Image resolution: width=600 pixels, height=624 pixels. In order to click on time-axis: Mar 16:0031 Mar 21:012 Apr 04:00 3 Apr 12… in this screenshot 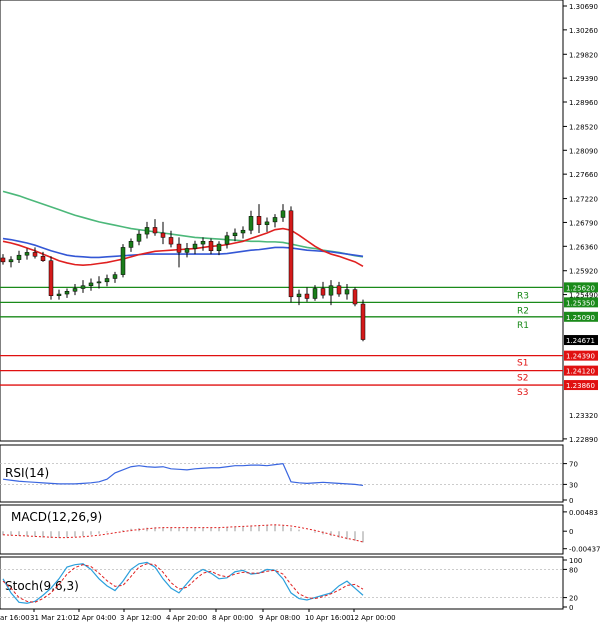, I will do `click(198, 615)`.